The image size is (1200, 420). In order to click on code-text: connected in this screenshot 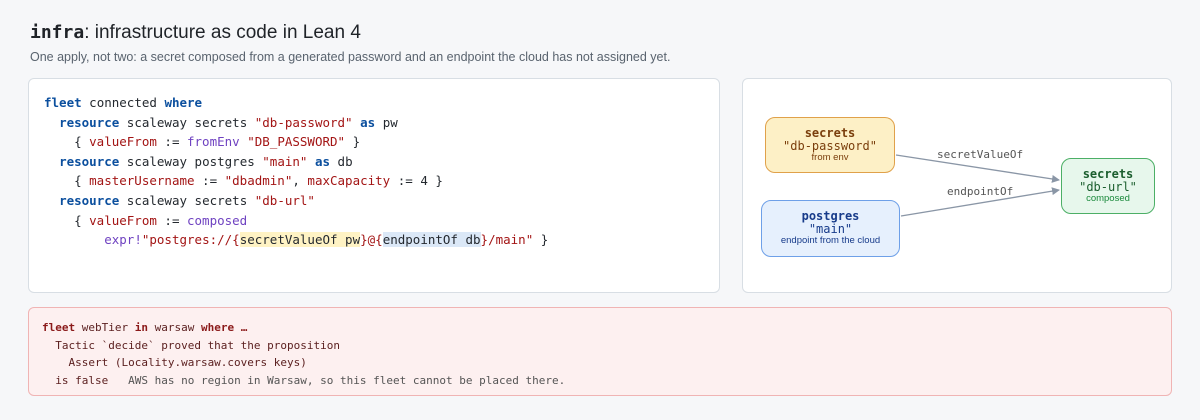, I will do `click(123, 102)`.